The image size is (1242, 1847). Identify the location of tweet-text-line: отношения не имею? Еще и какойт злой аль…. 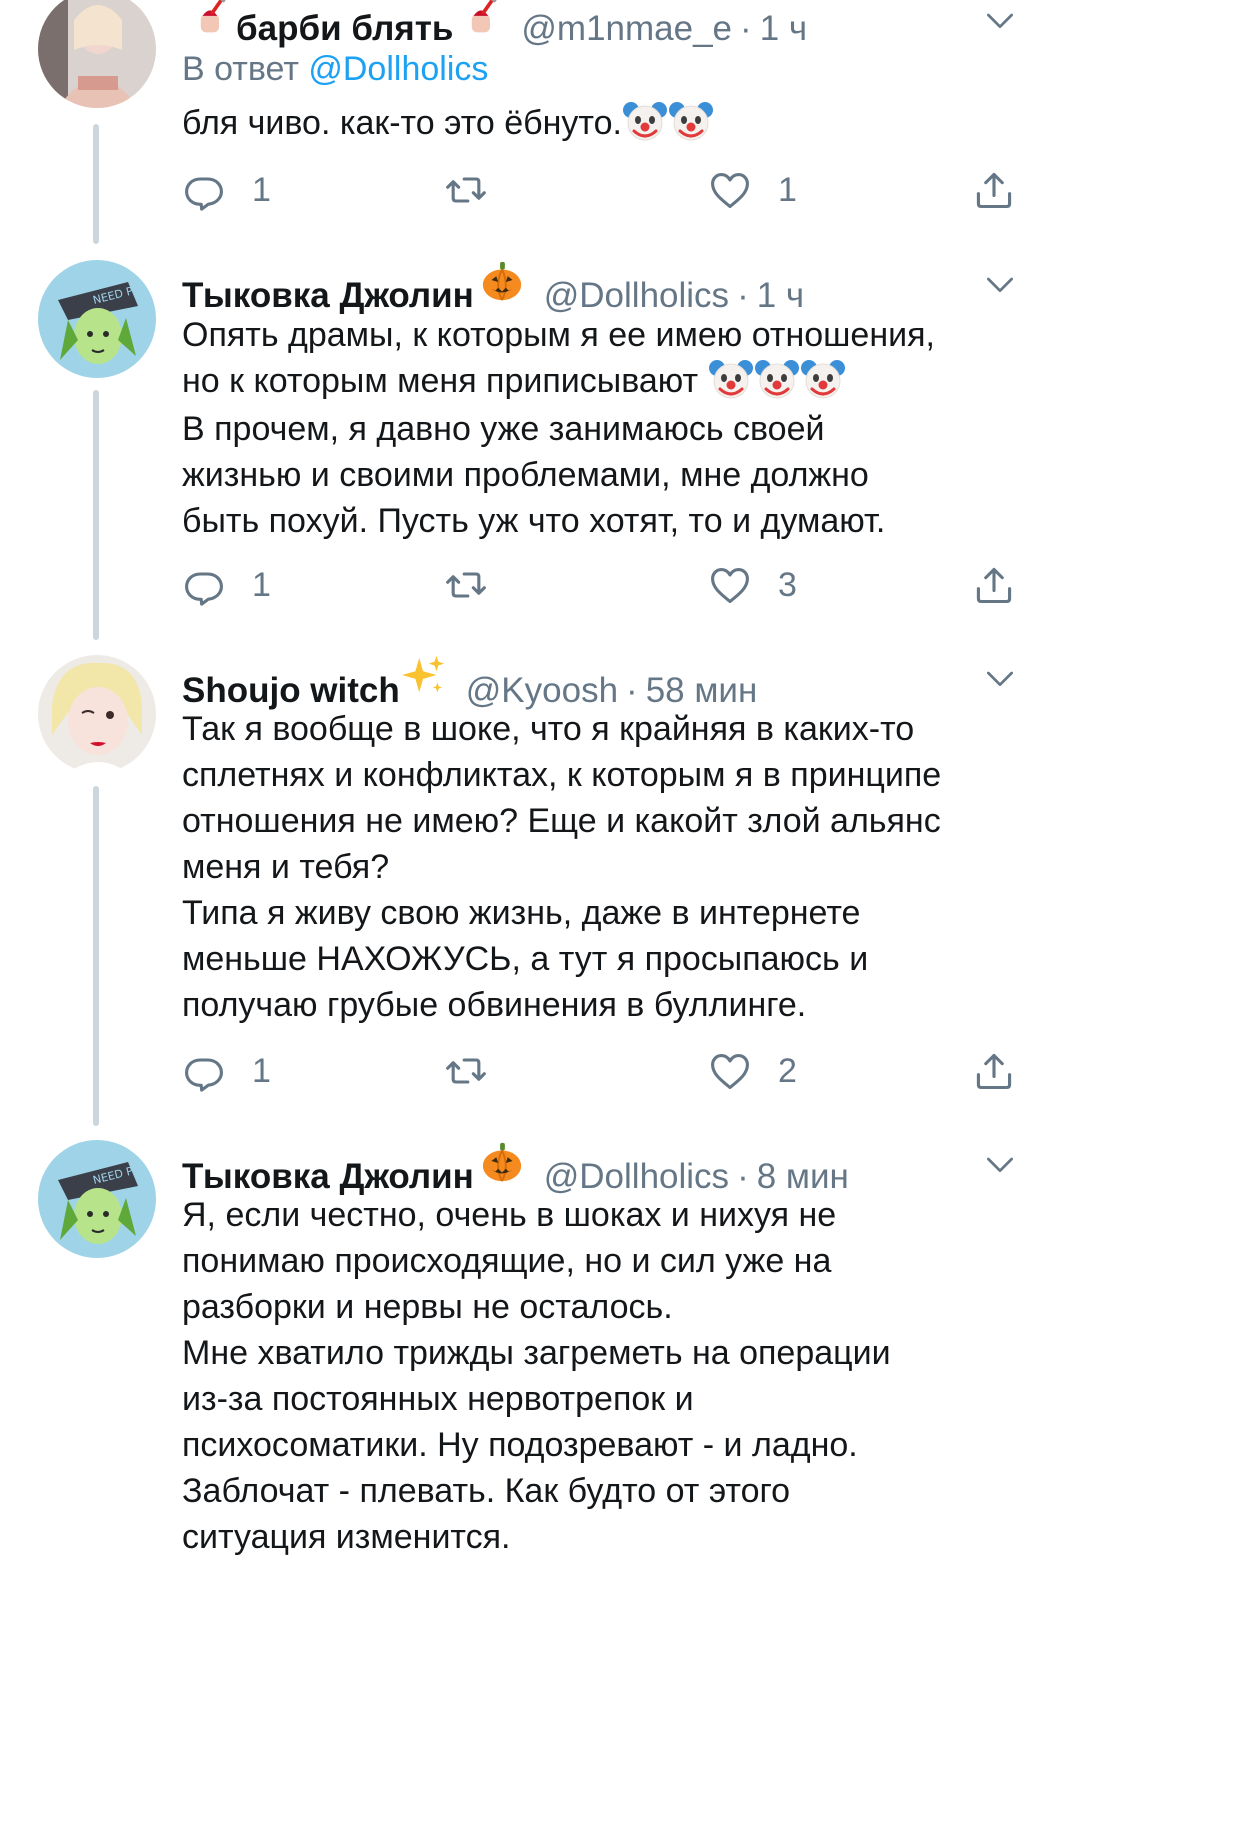
(561, 821).